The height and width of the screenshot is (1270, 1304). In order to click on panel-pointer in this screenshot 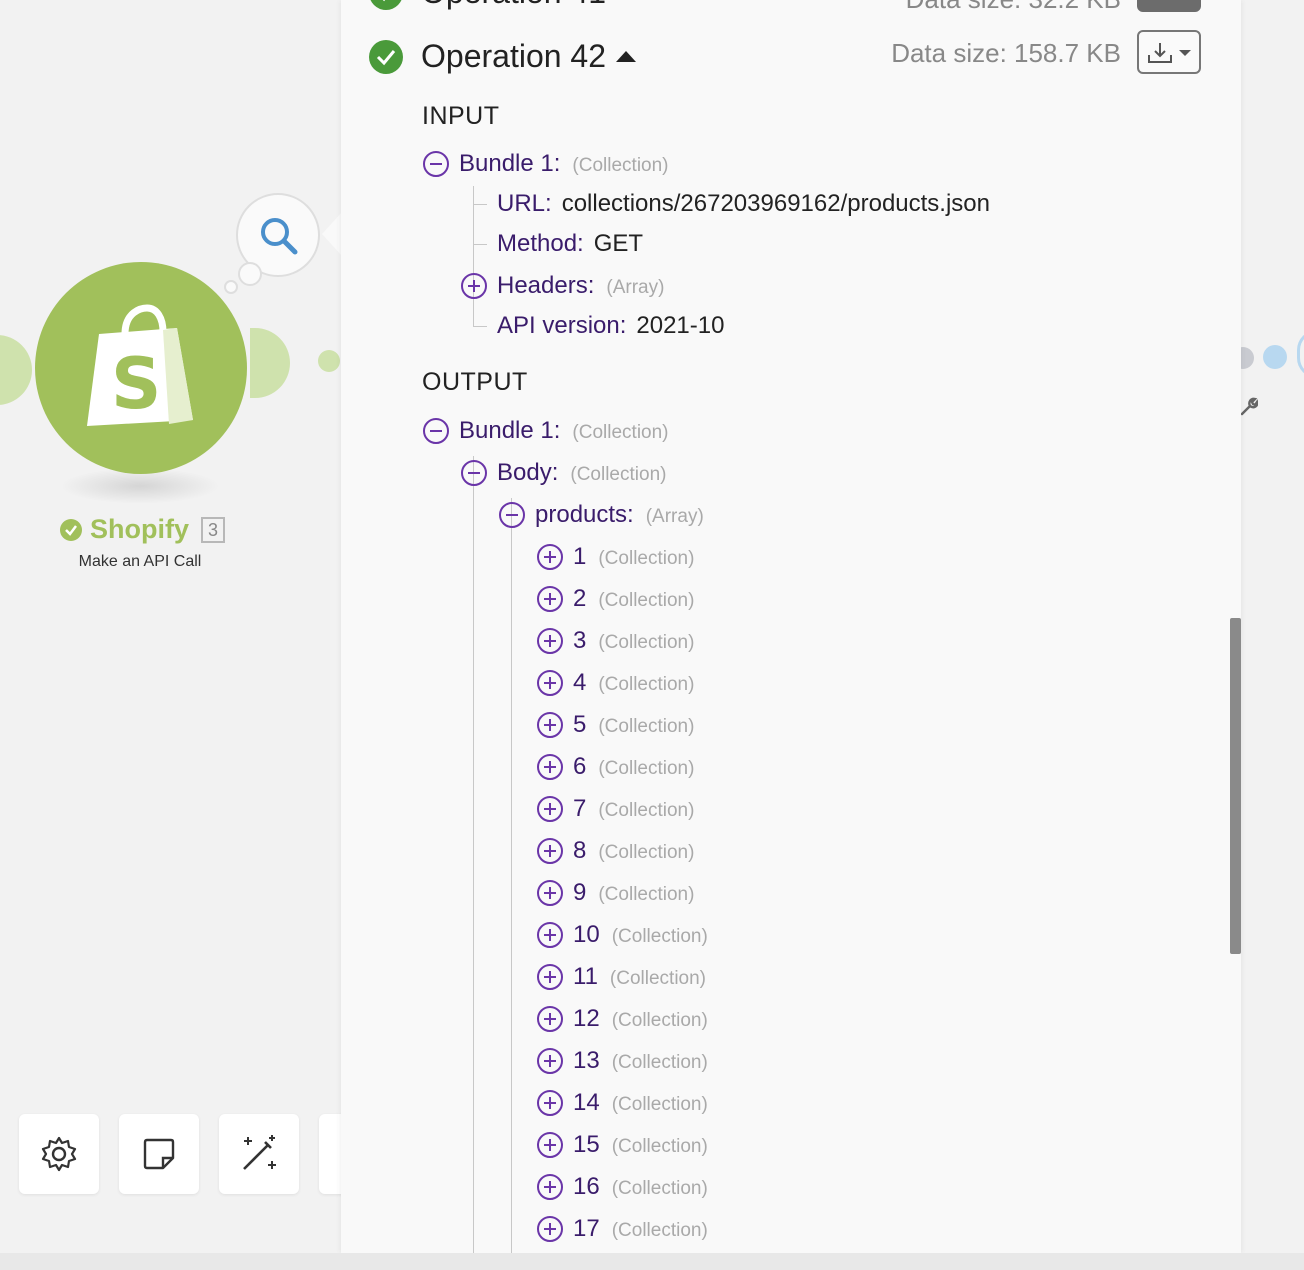, I will do `click(332, 234)`.